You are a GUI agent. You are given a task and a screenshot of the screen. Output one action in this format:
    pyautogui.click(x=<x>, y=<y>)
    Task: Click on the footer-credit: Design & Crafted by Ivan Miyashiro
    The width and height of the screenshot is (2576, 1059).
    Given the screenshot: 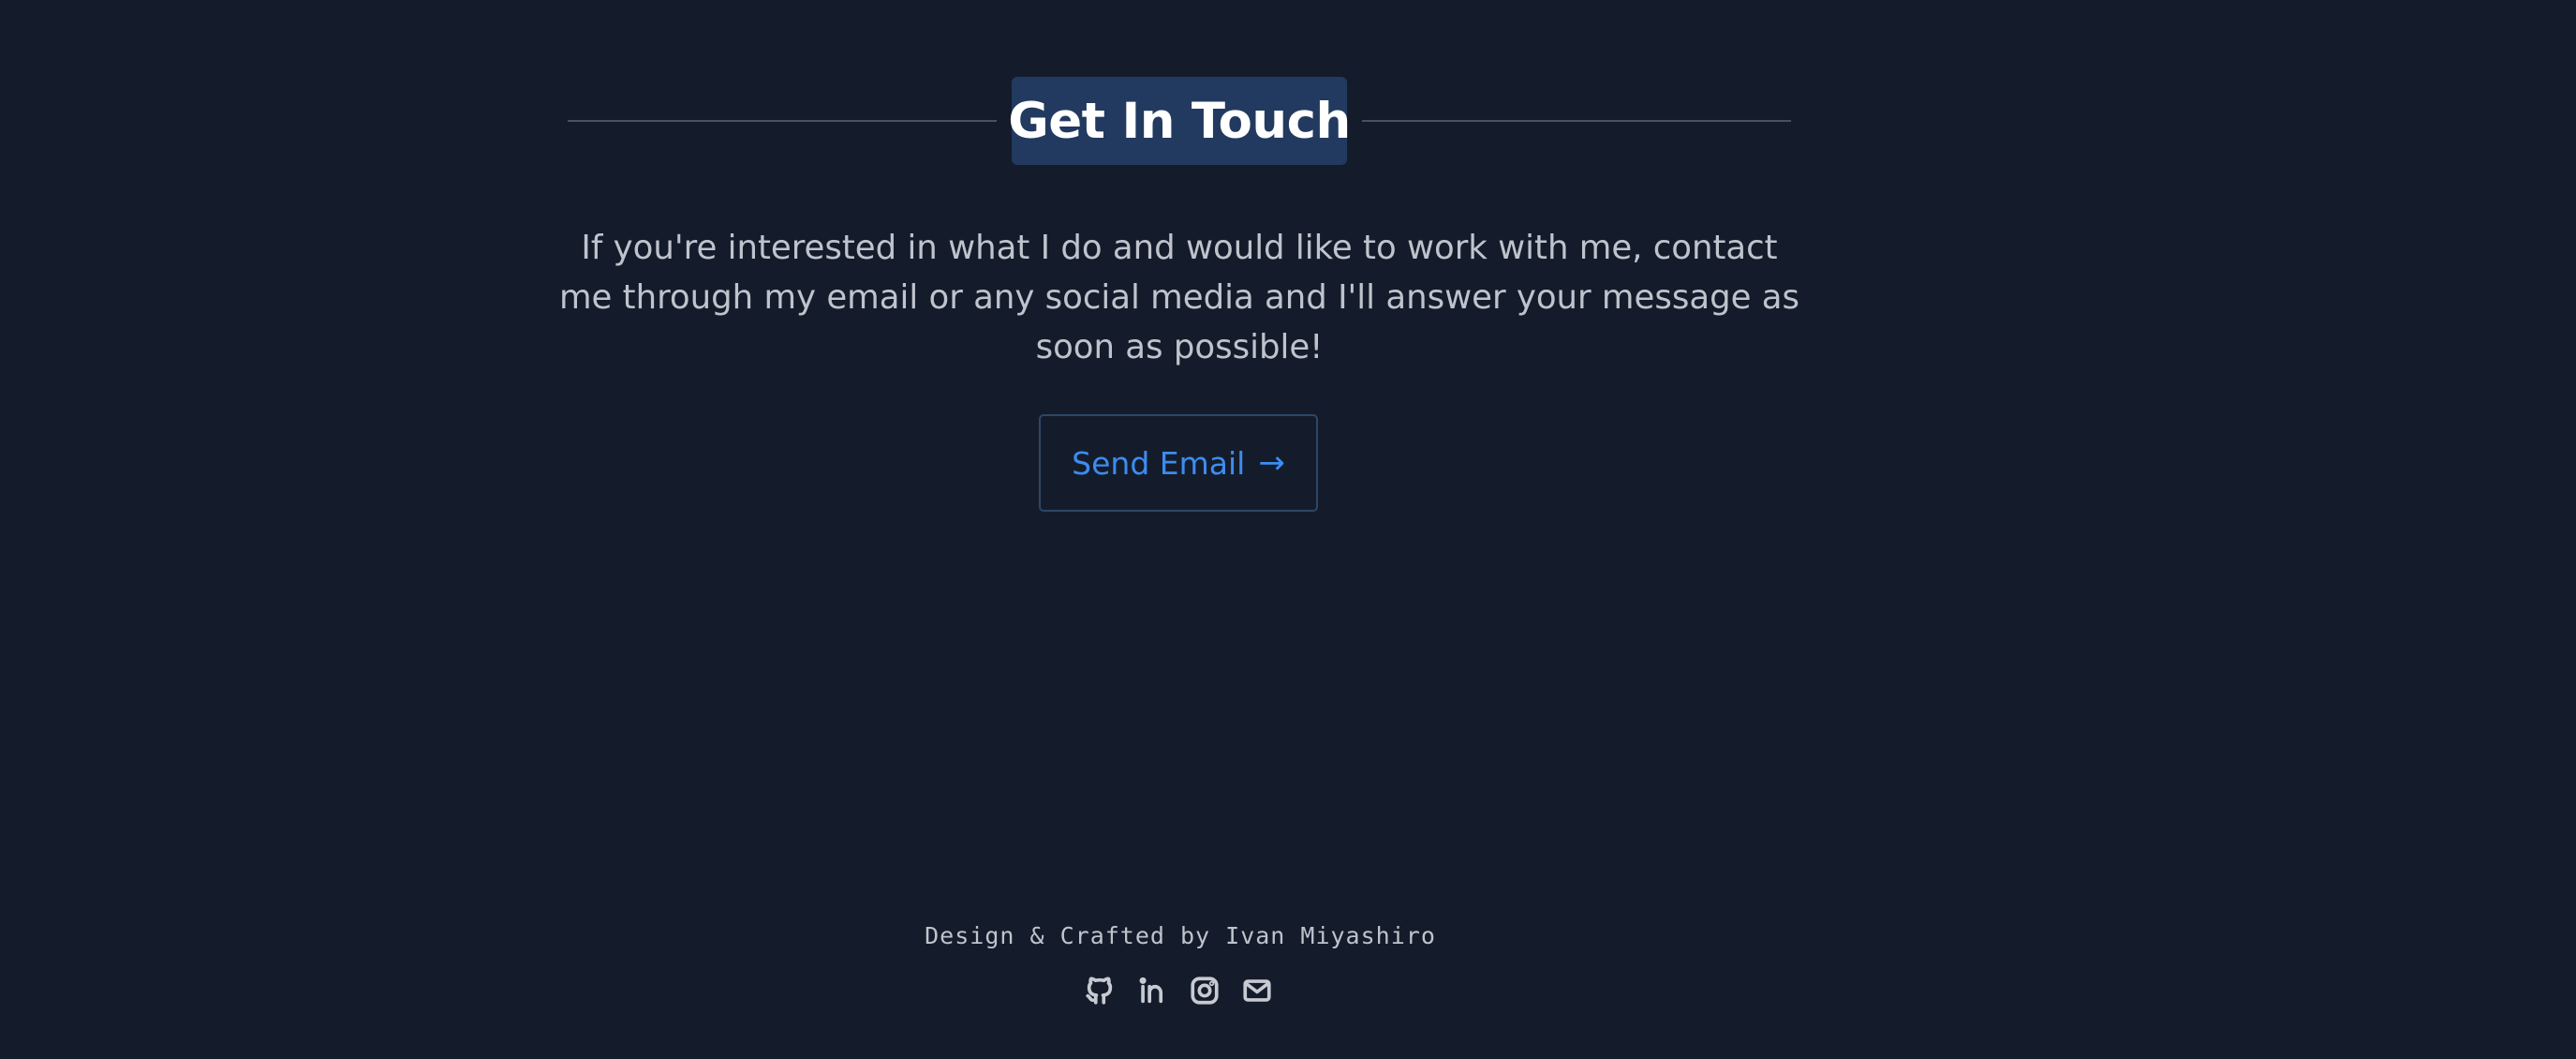 What is the action you would take?
    pyautogui.click(x=1180, y=936)
    